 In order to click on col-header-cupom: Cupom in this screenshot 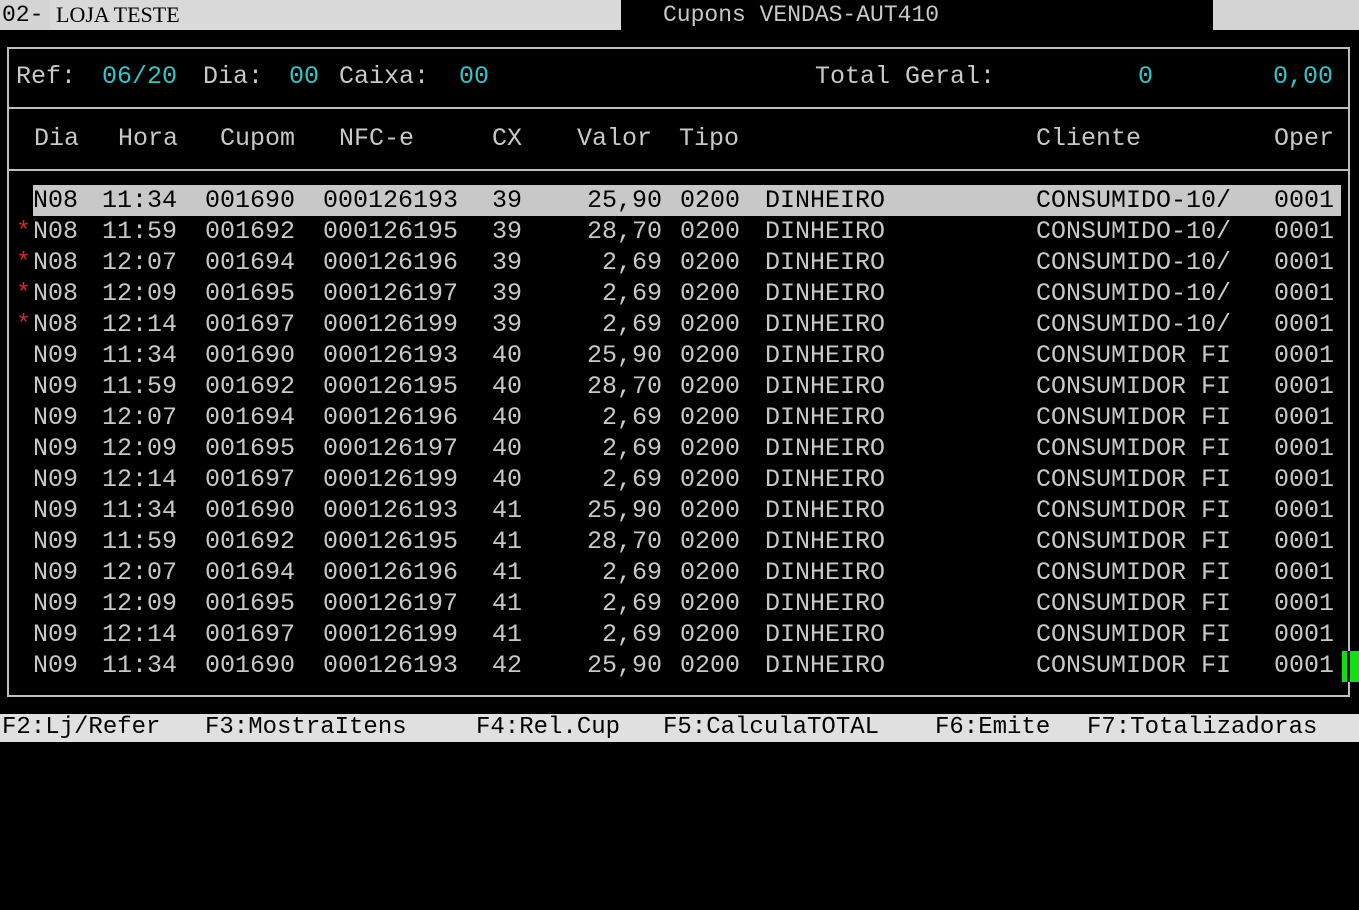, I will do `click(258, 138)`.